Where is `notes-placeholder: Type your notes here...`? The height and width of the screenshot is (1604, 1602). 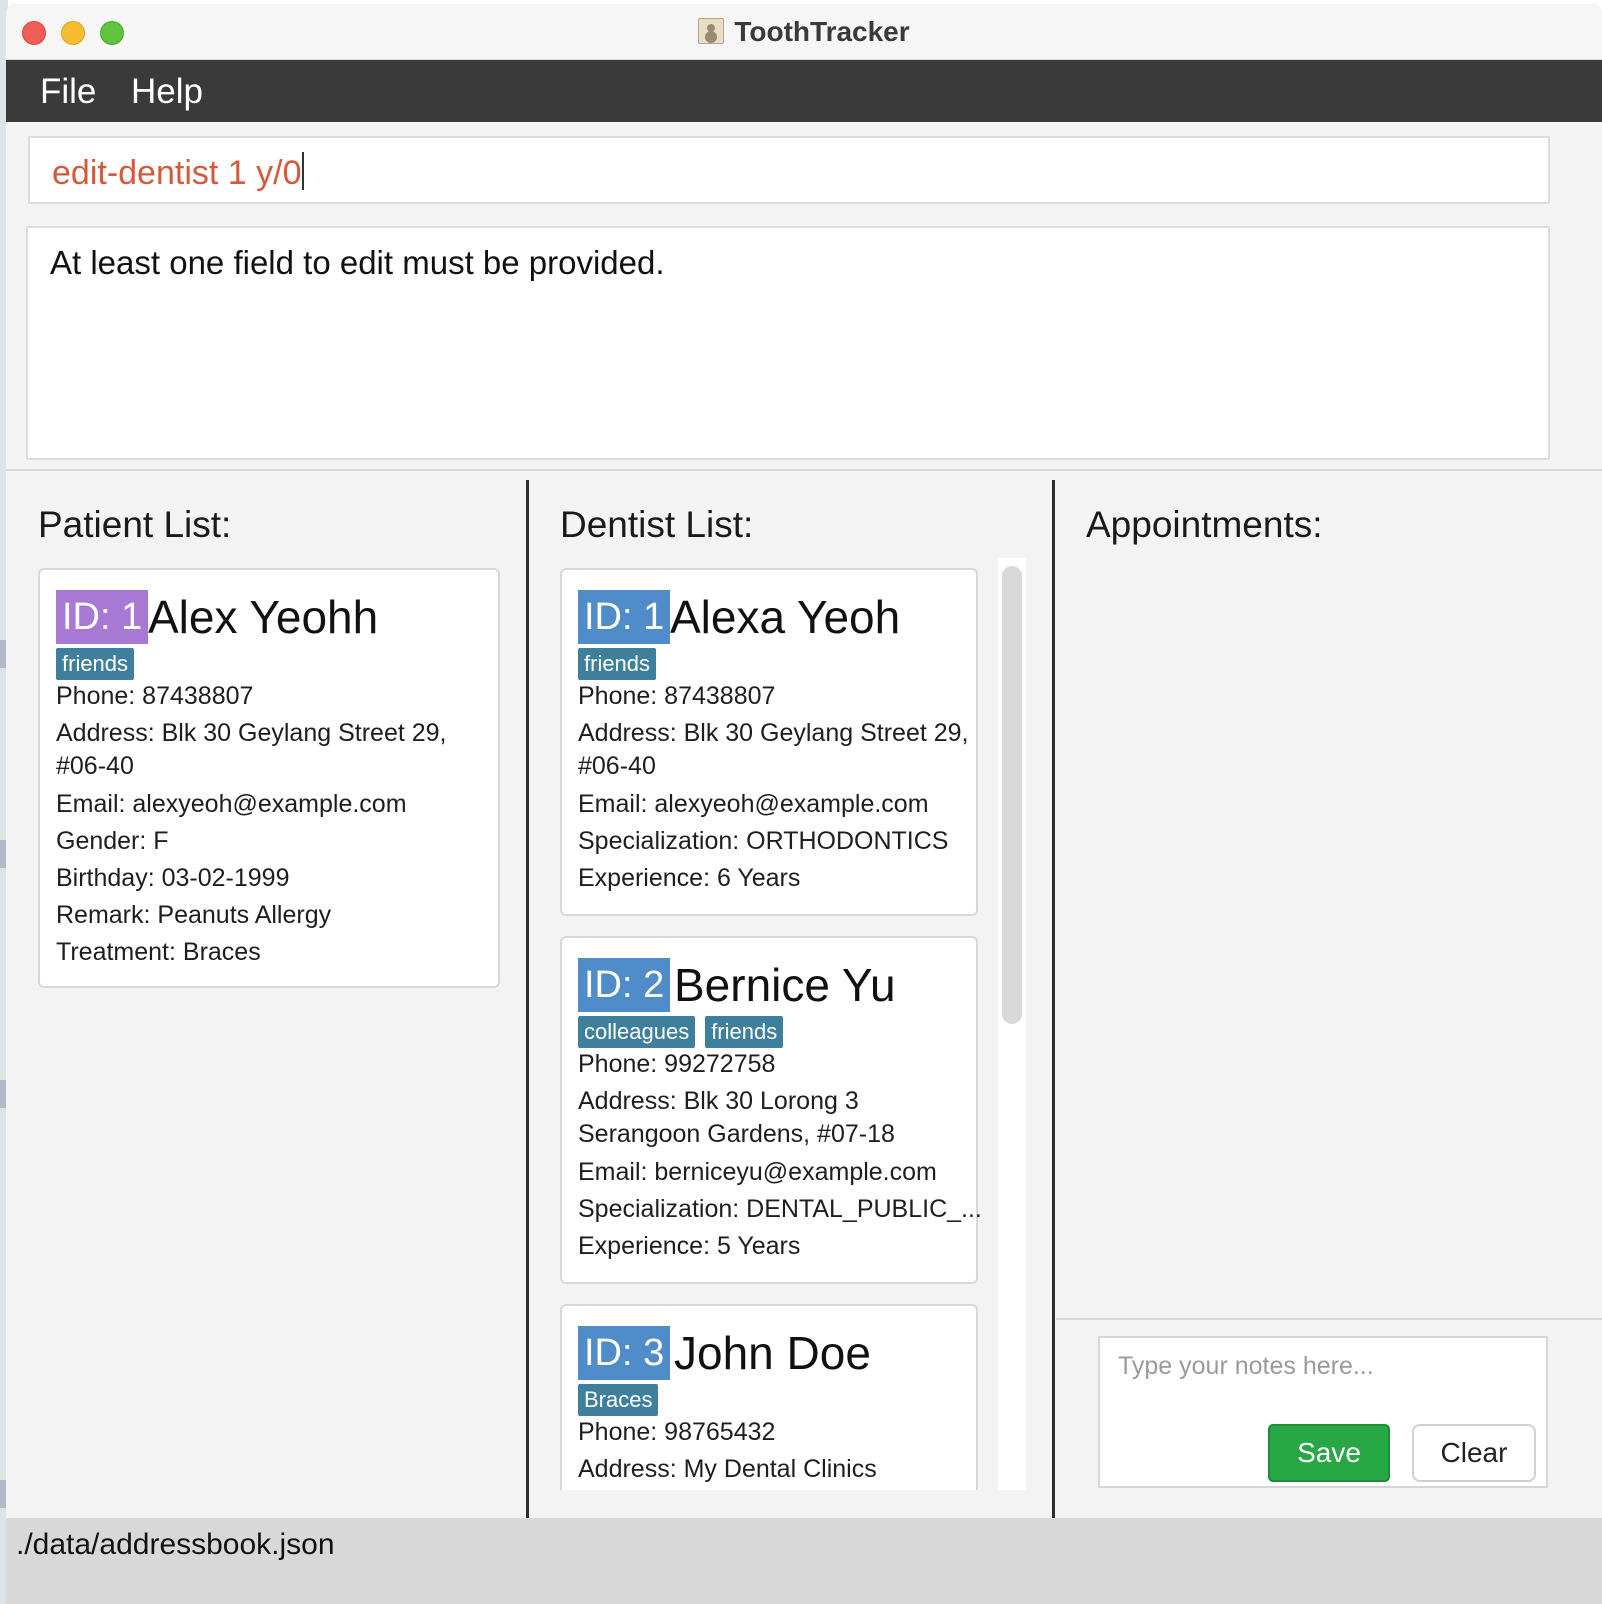 notes-placeholder: Type your notes here... is located at coordinates (1246, 1366).